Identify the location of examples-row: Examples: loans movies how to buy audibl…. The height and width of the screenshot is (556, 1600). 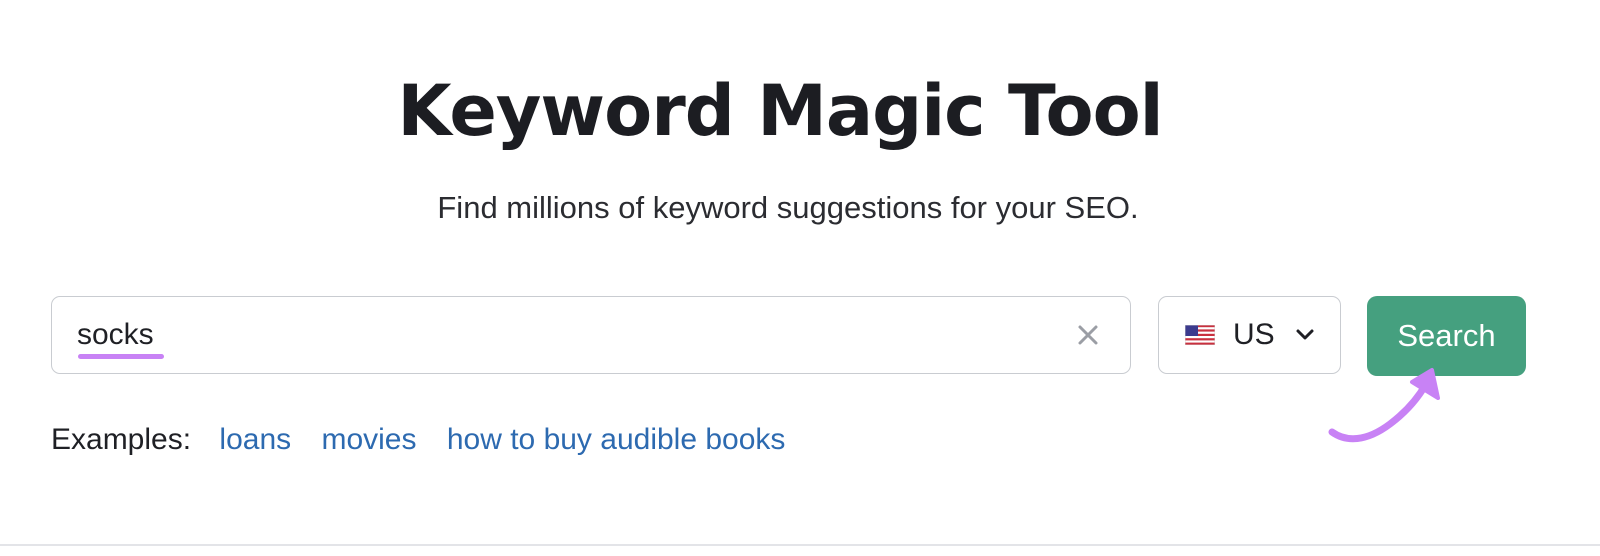
(429, 440).